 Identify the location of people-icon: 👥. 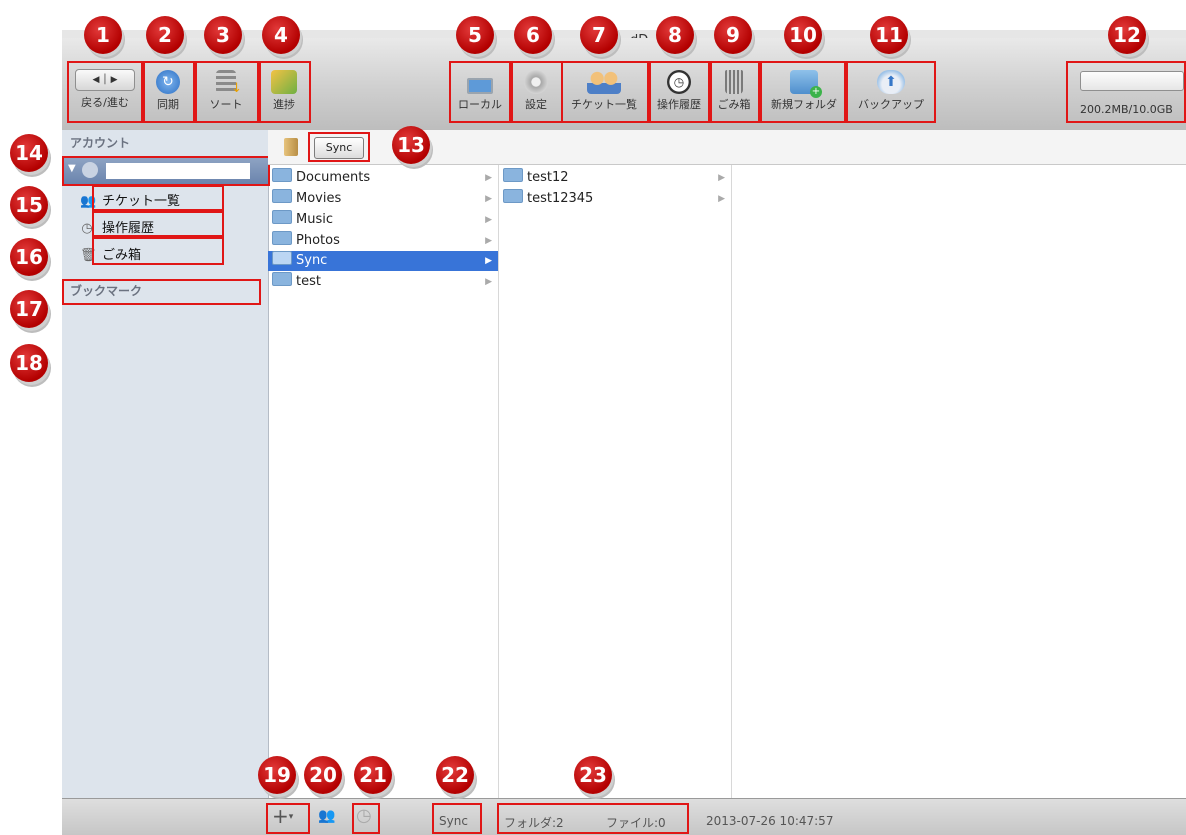
(326, 816).